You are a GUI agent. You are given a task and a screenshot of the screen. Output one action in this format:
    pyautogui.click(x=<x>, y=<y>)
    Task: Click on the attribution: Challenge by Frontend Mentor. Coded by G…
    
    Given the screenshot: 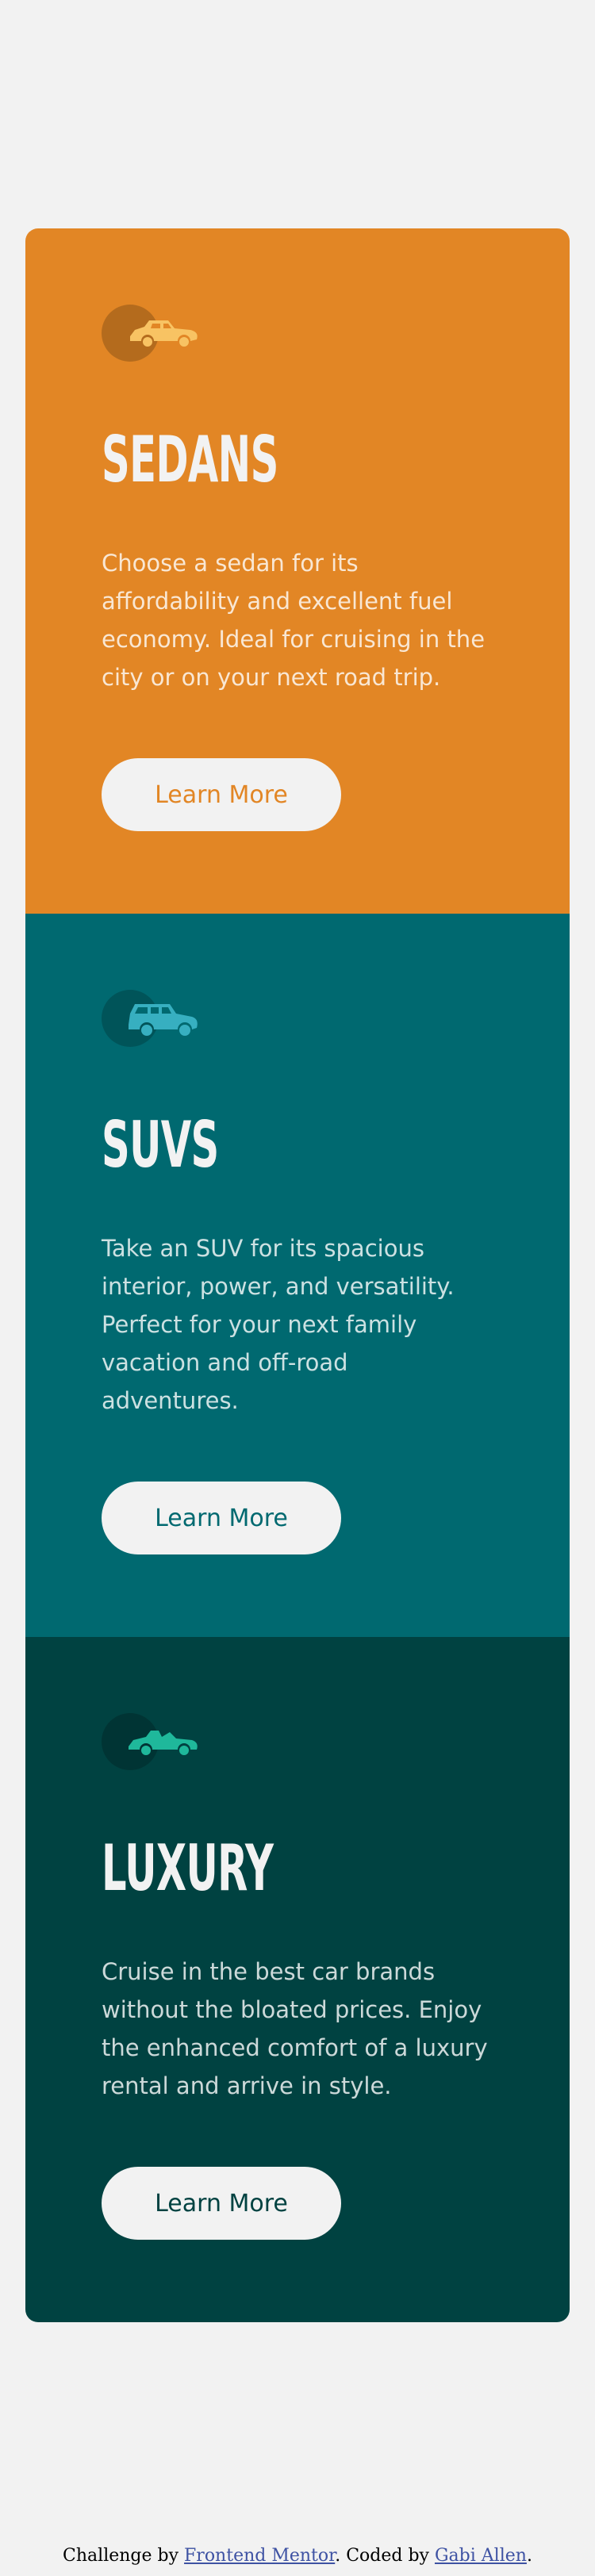 What is the action you would take?
    pyautogui.click(x=297, y=2556)
    